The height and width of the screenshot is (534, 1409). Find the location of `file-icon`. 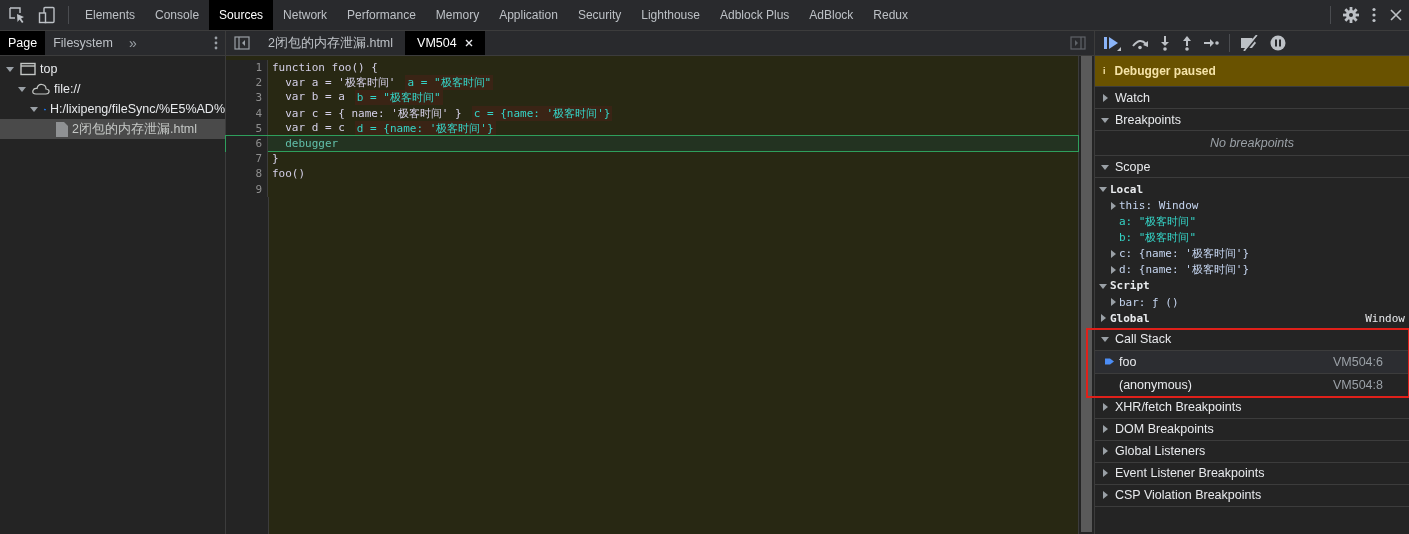

file-icon is located at coordinates (62, 129).